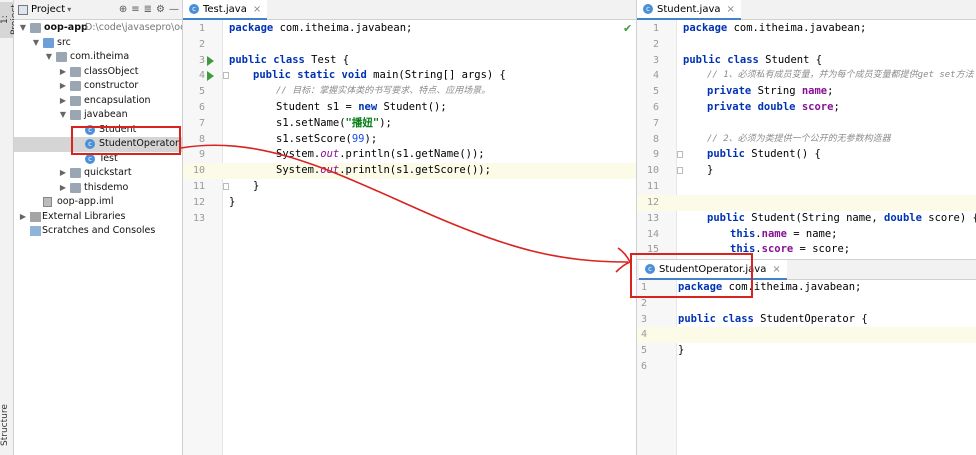 Image resolution: width=976 pixels, height=455 pixels. I want to click on locate-icon: ⊕, so click(123, 9).